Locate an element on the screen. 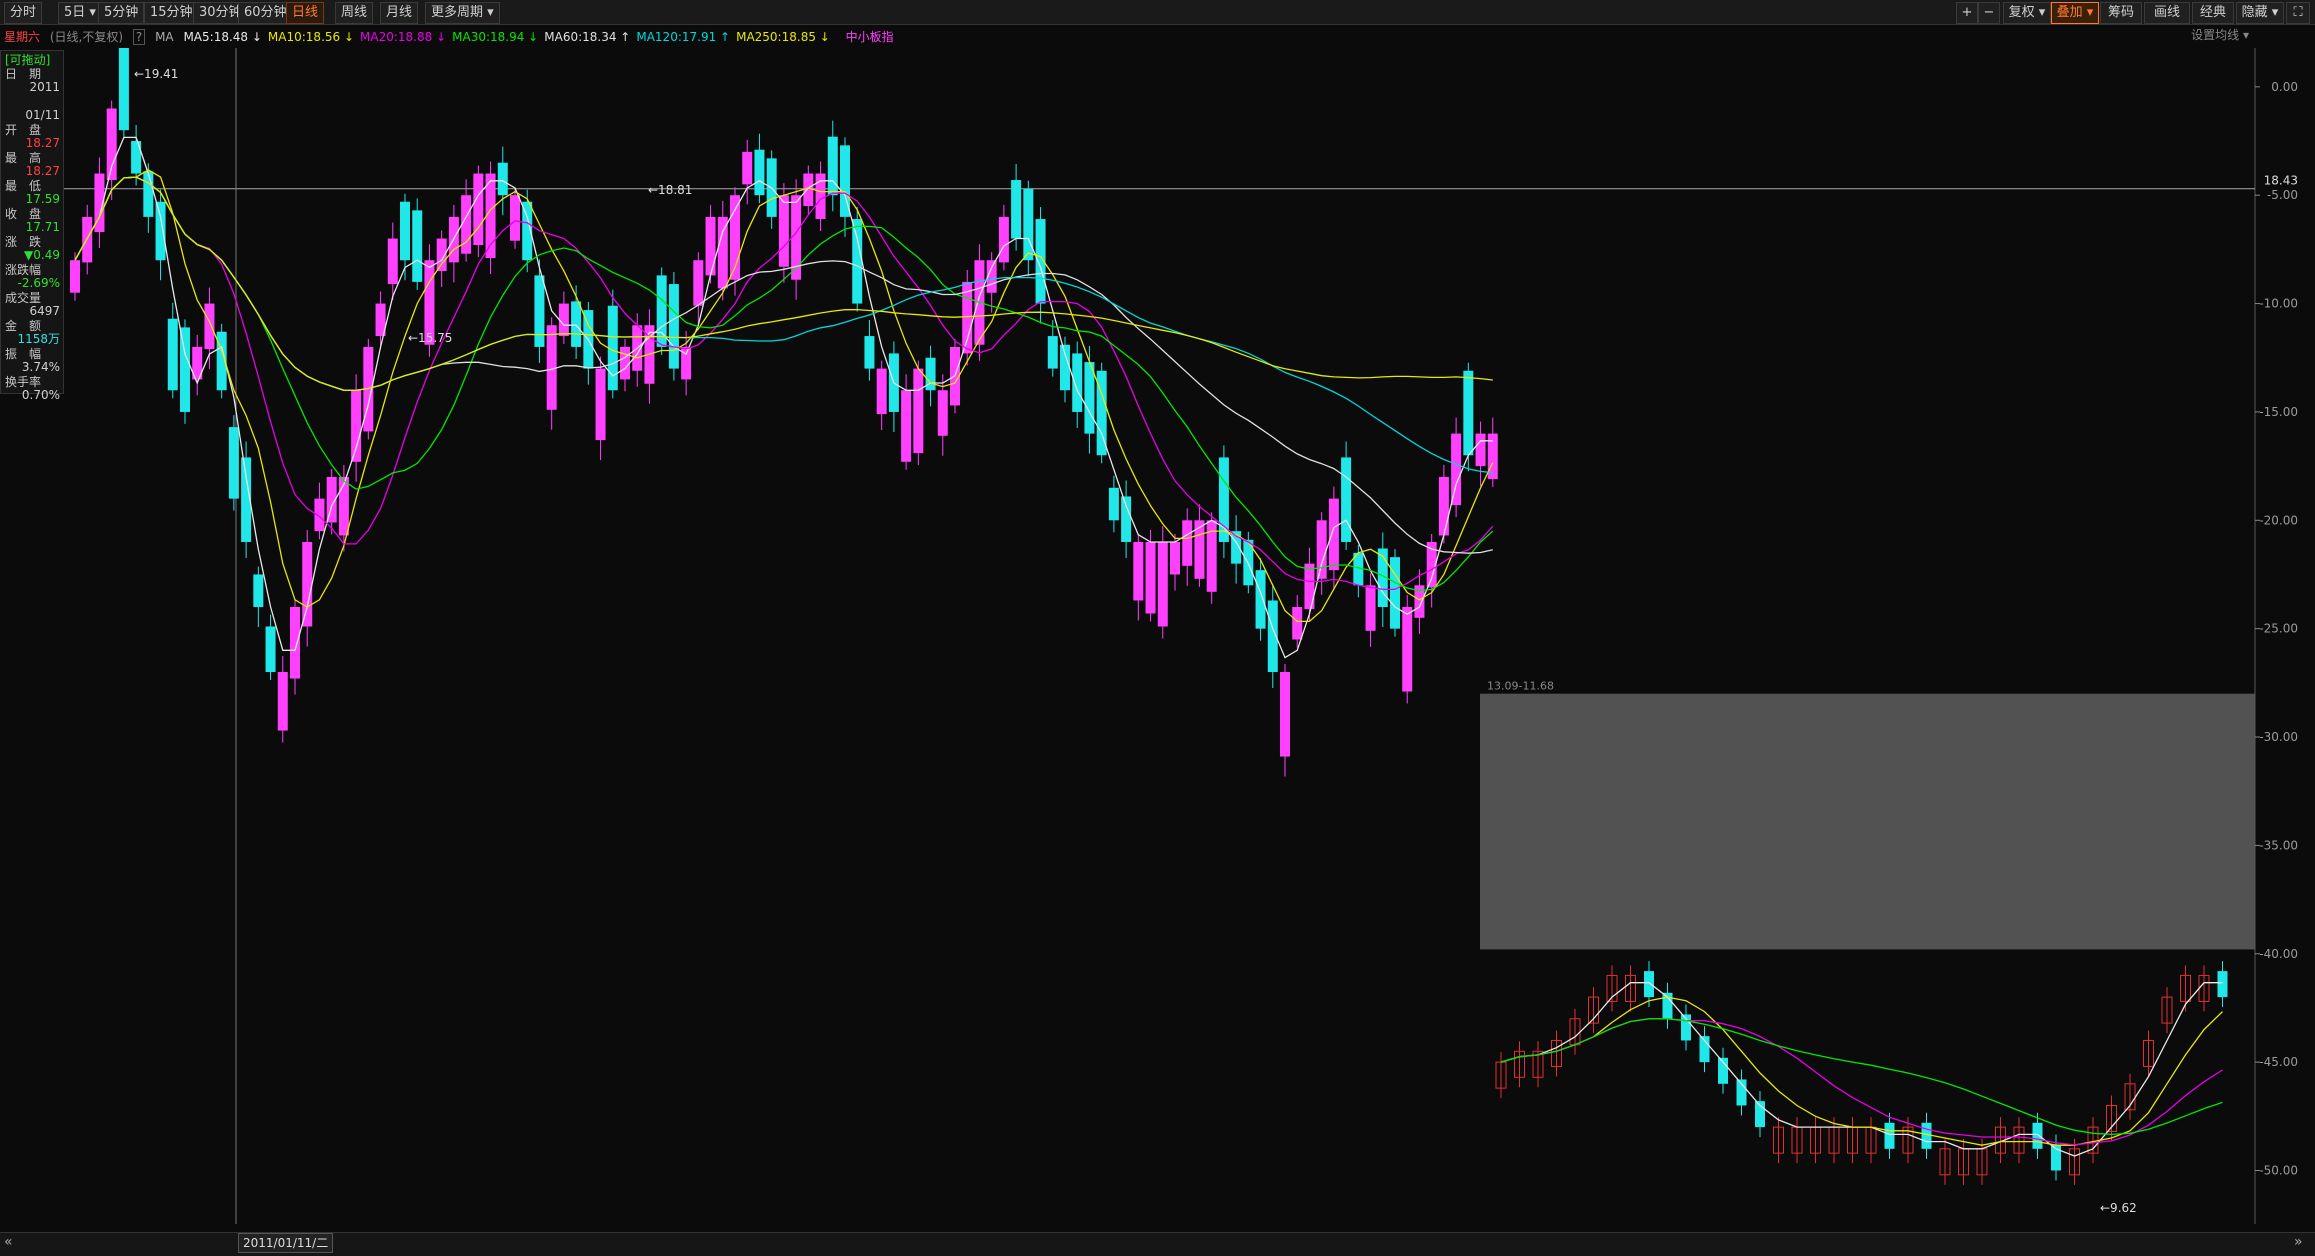  info-label: 涨跌幅 is located at coordinates (23, 270).